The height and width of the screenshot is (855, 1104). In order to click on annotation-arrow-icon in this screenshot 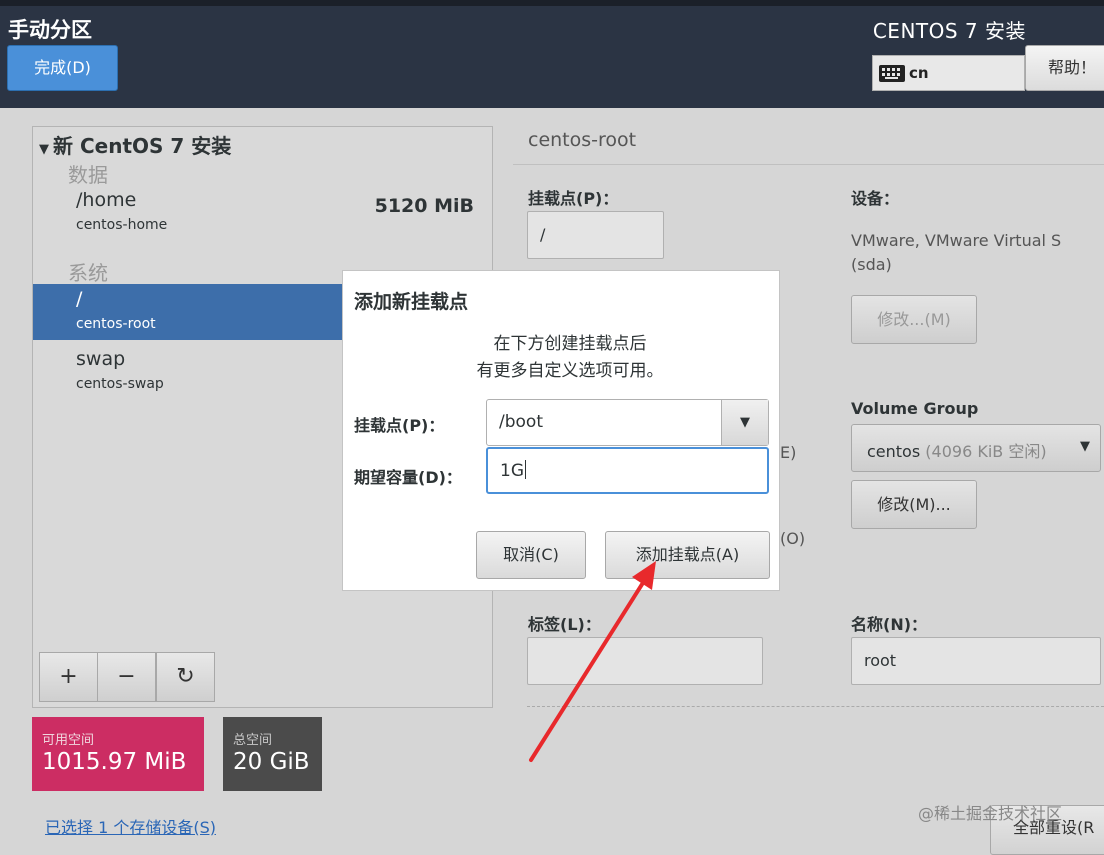, I will do `click(592, 661)`.